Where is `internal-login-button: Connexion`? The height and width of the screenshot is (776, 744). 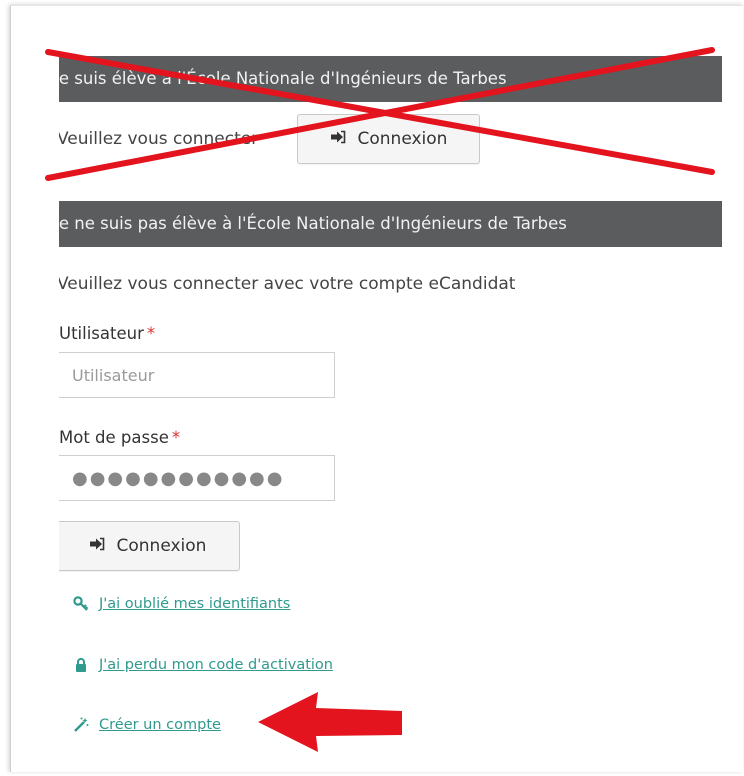 internal-login-button: Connexion is located at coordinates (388, 139).